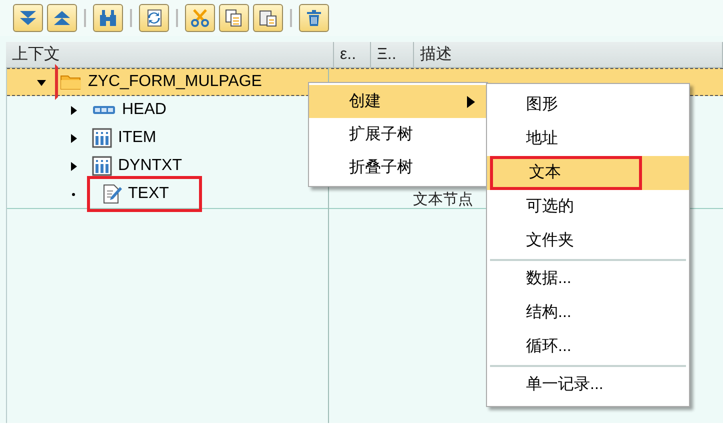 The width and height of the screenshot is (723, 441). Describe the element at coordinates (148, 194) in the screenshot. I see `tree-node-label: TEXT` at that location.